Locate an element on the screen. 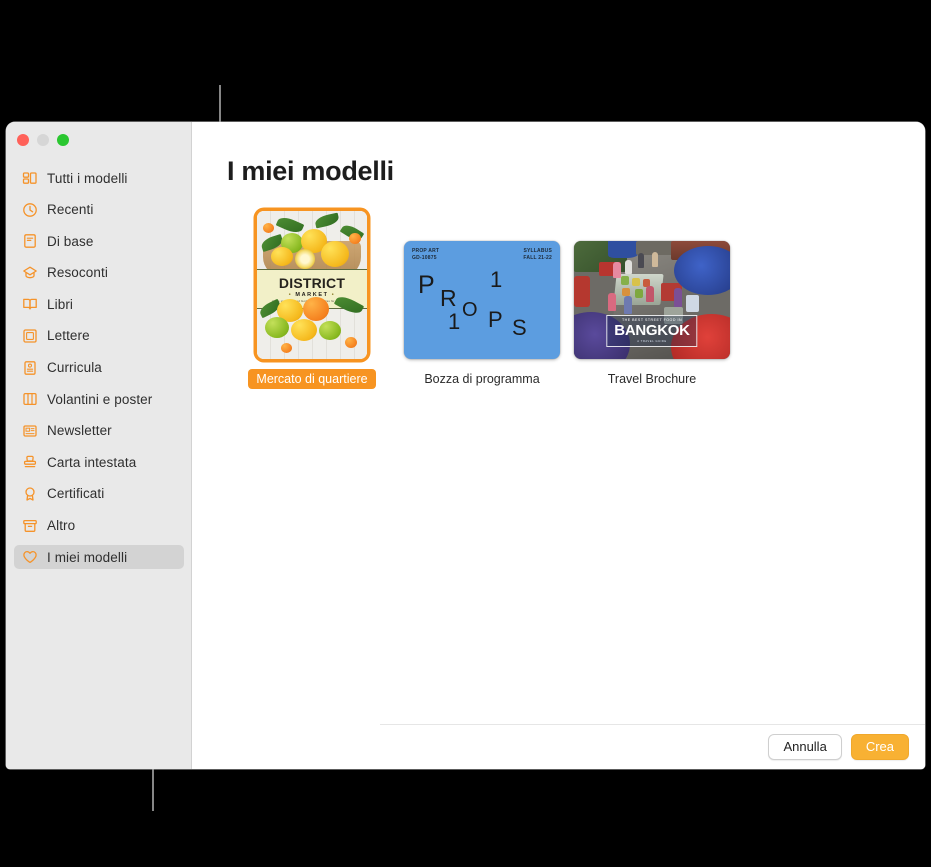 This screenshot has height=867, width=931. syllabus-letter-p1: P is located at coordinates (426, 285).